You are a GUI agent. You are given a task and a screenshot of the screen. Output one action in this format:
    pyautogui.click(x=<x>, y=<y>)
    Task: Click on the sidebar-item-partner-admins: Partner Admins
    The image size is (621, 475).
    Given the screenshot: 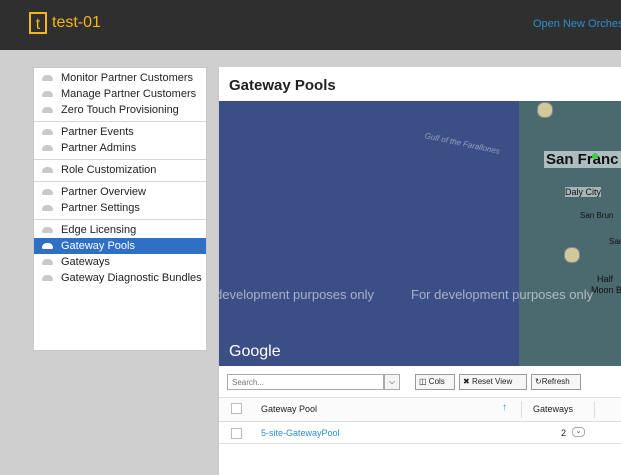 What is the action you would take?
    pyautogui.click(x=120, y=148)
    